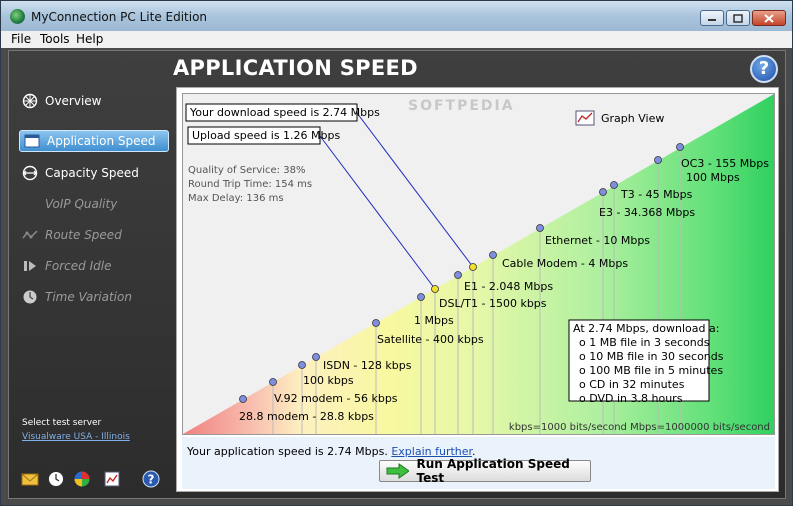 Image resolution: width=793 pixels, height=506 pixels. What do you see at coordinates (81, 204) in the screenshot?
I see `nav-voip-quality-label: VoIP Quality` at bounding box center [81, 204].